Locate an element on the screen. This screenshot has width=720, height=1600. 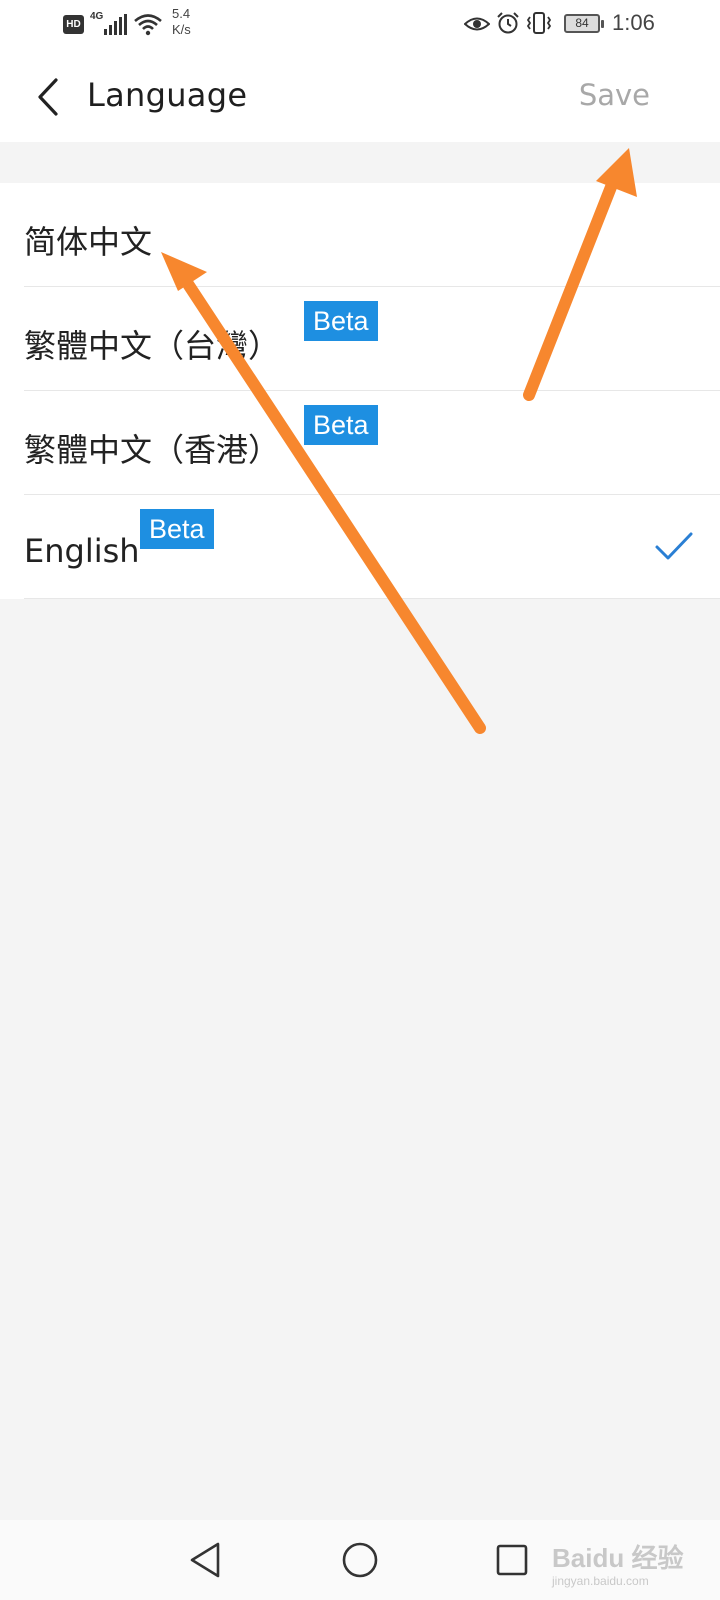
watermark-text: Baidu 经验 is located at coordinates (618, 1558).